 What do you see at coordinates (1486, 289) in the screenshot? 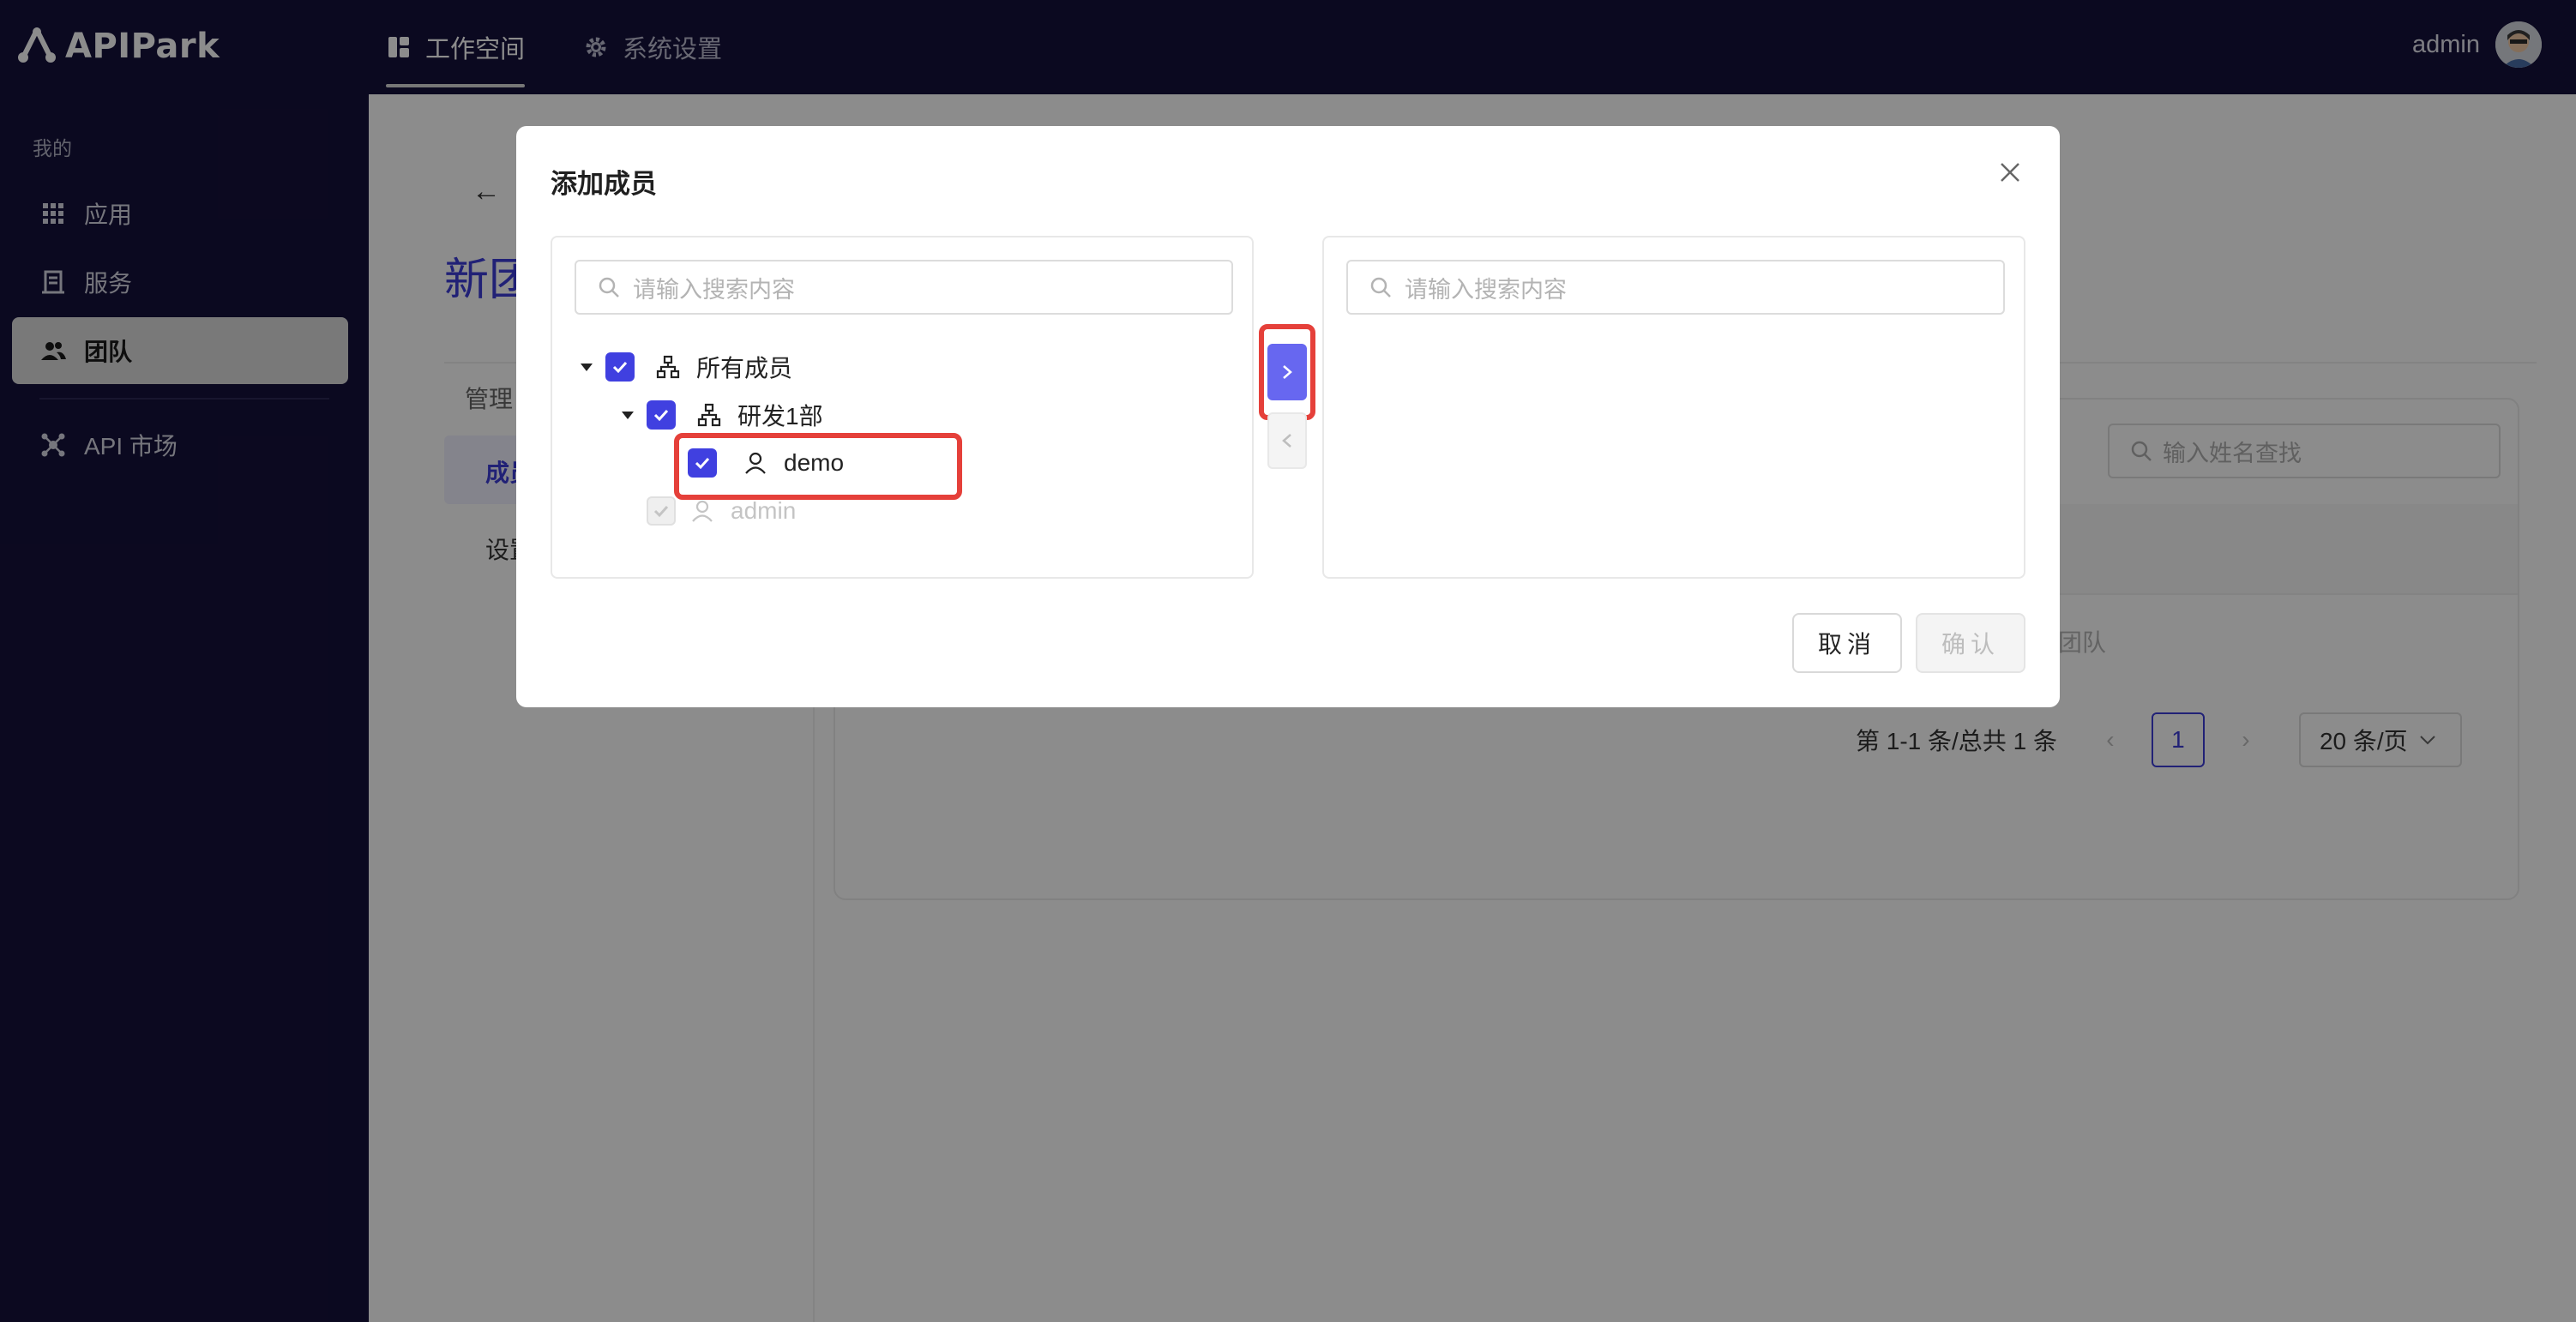
I see `target-search-placeholder: 请输入搜索内容` at bounding box center [1486, 289].